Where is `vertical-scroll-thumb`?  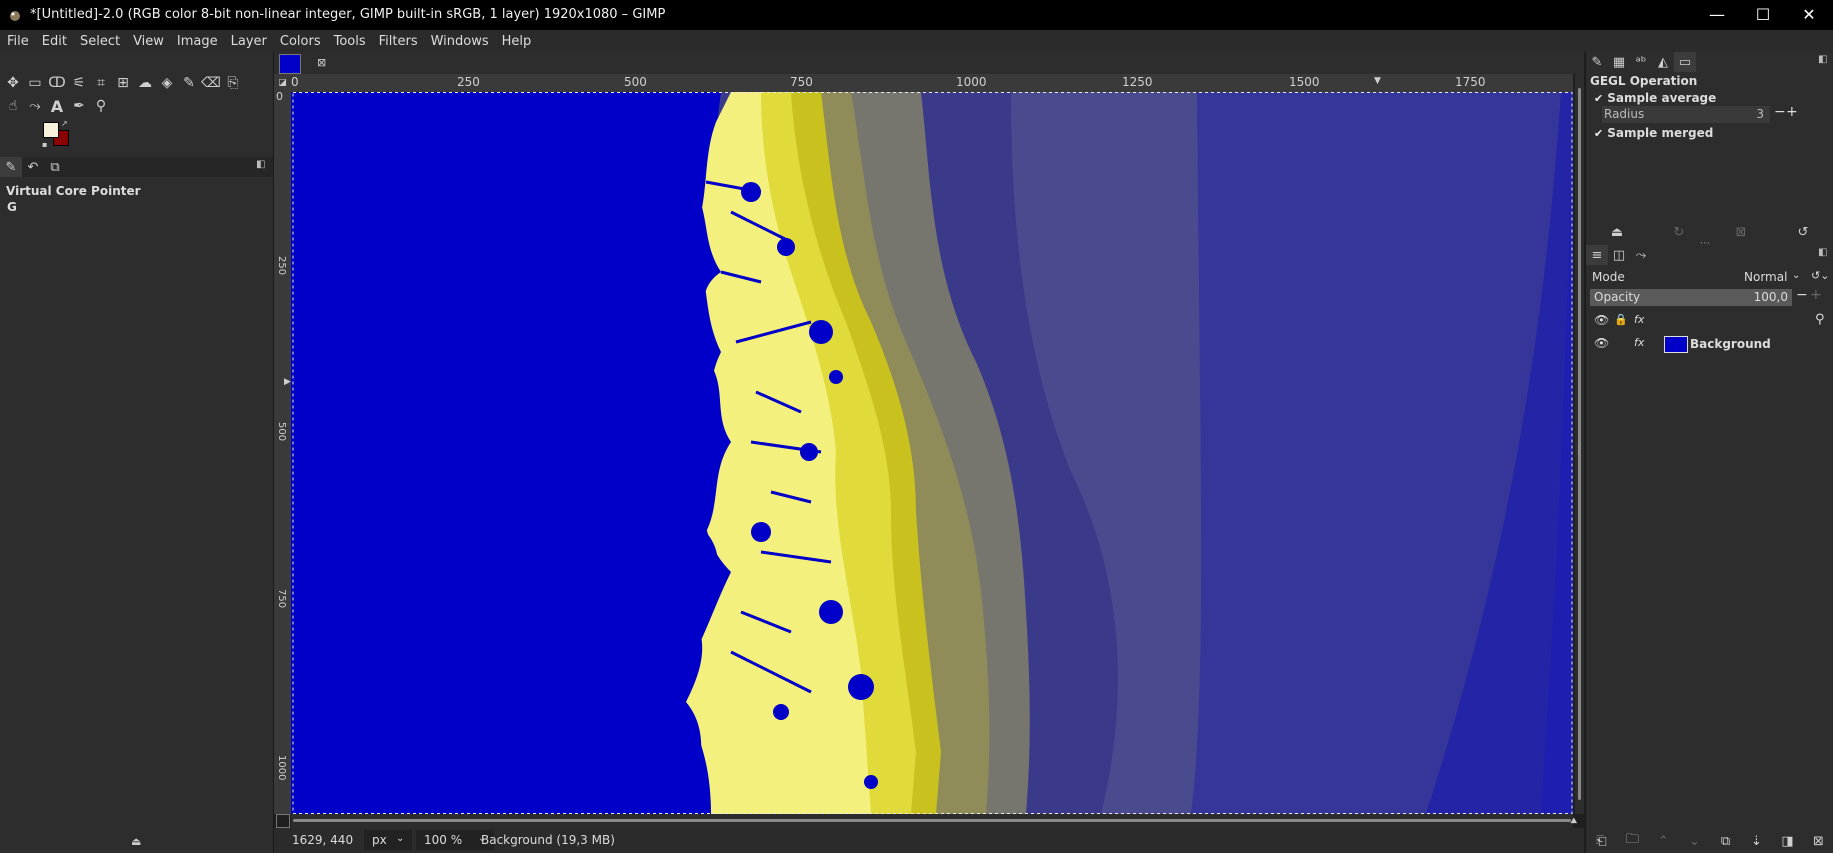
vertical-scroll-thumb is located at coordinates (1579, 444).